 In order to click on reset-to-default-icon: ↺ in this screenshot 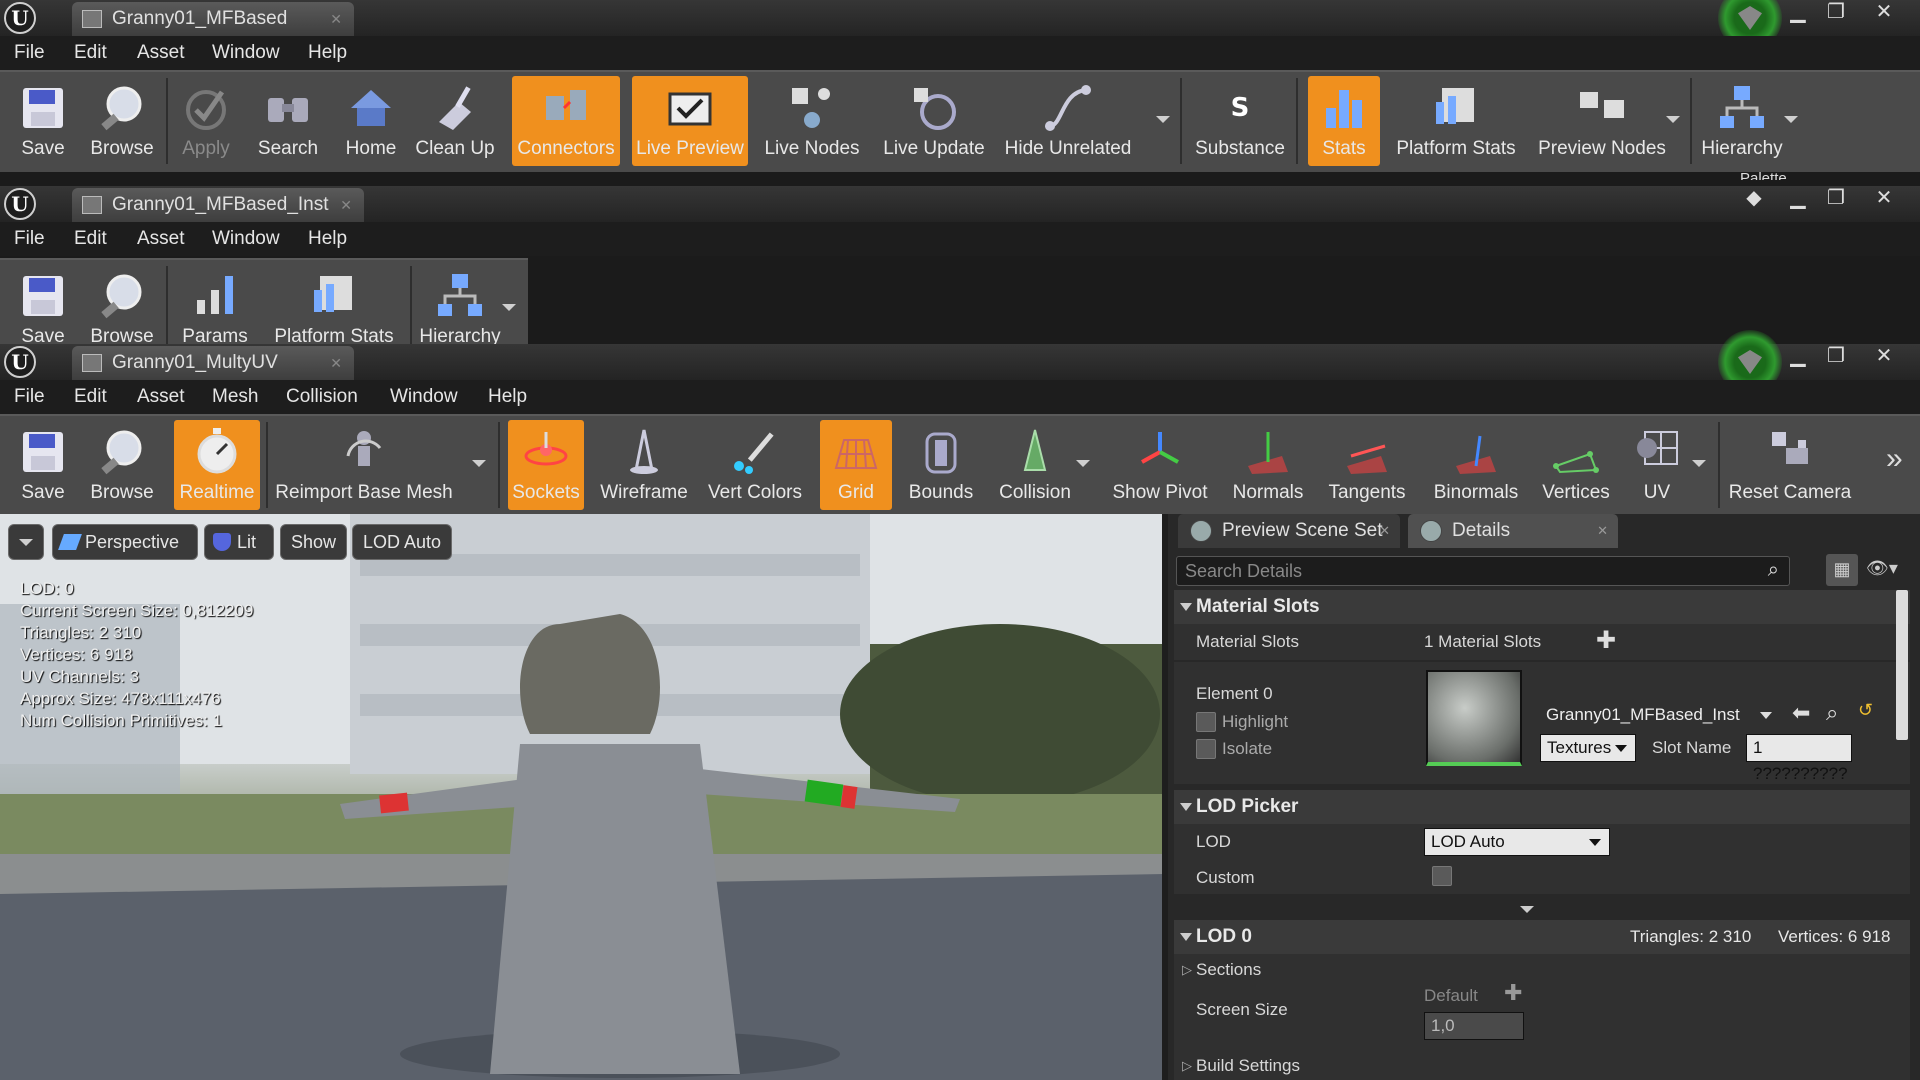, I will do `click(1865, 710)`.